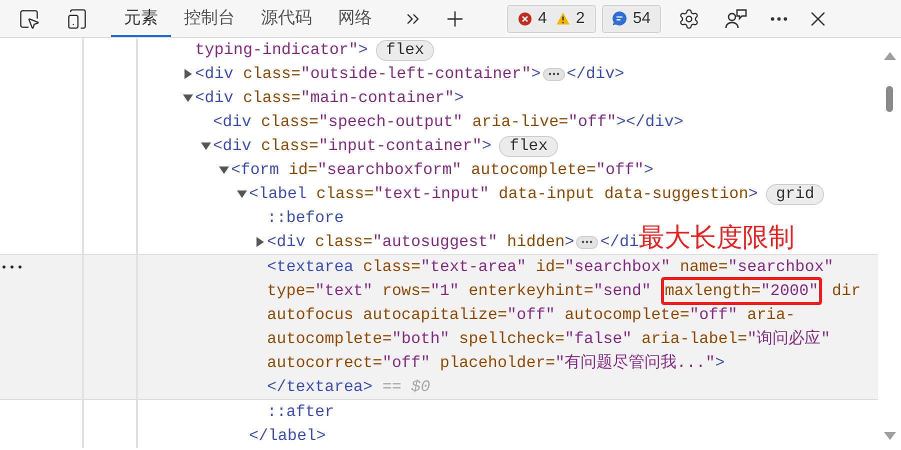 This screenshot has width=901, height=450. What do you see at coordinates (209, 18) in the screenshot?
I see `panel-tab: 控制台` at bounding box center [209, 18].